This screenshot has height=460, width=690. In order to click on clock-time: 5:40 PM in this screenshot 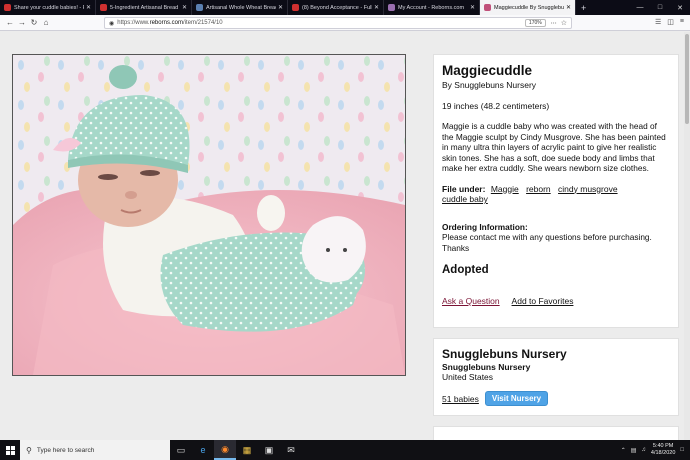, I will do `click(663, 446)`.